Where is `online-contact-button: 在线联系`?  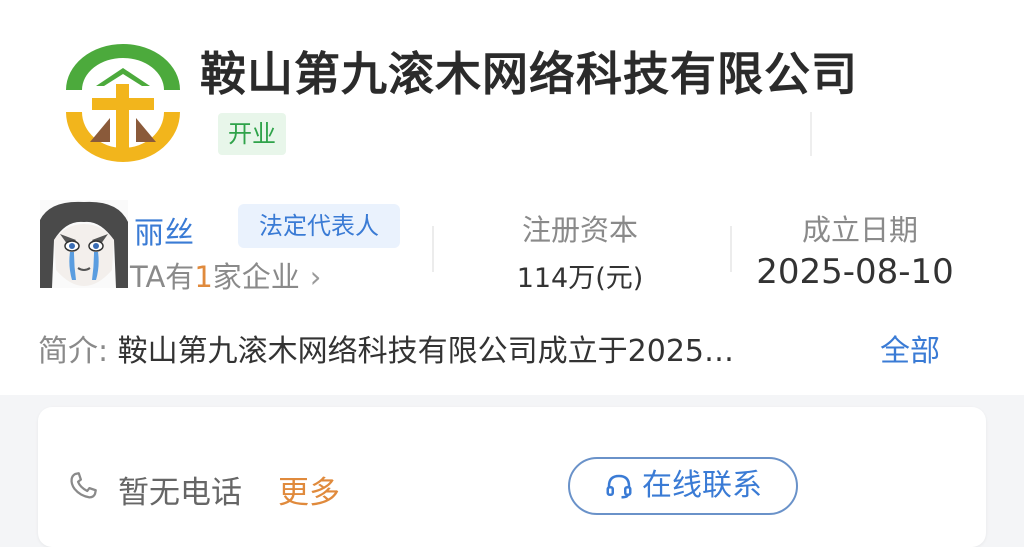 online-contact-button: 在线联系 is located at coordinates (683, 486).